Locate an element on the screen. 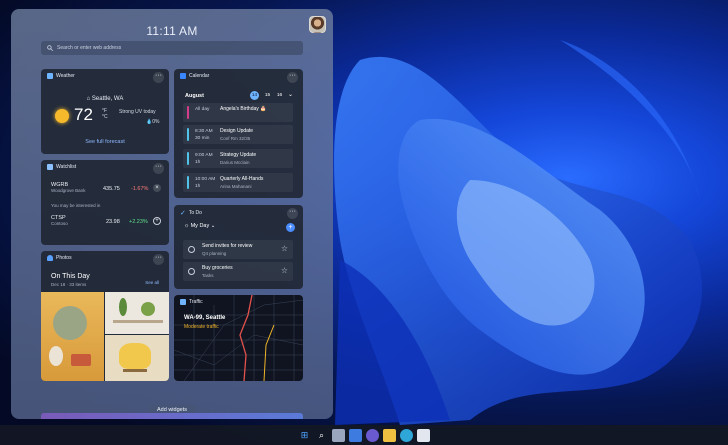  event-info: Strategy Update Darius Mcclain is located at coordinates (238, 159).